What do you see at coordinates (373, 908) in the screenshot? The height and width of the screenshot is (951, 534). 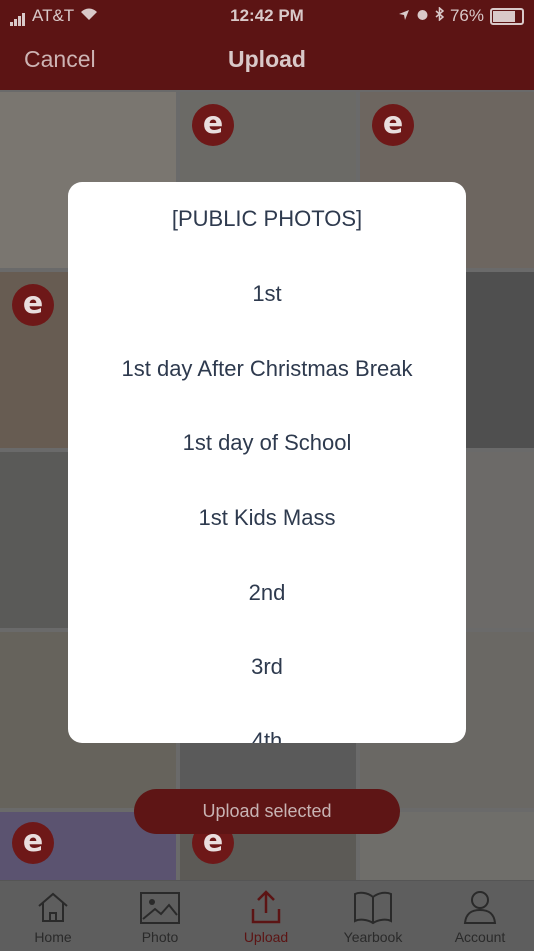 I see `book-icon` at bounding box center [373, 908].